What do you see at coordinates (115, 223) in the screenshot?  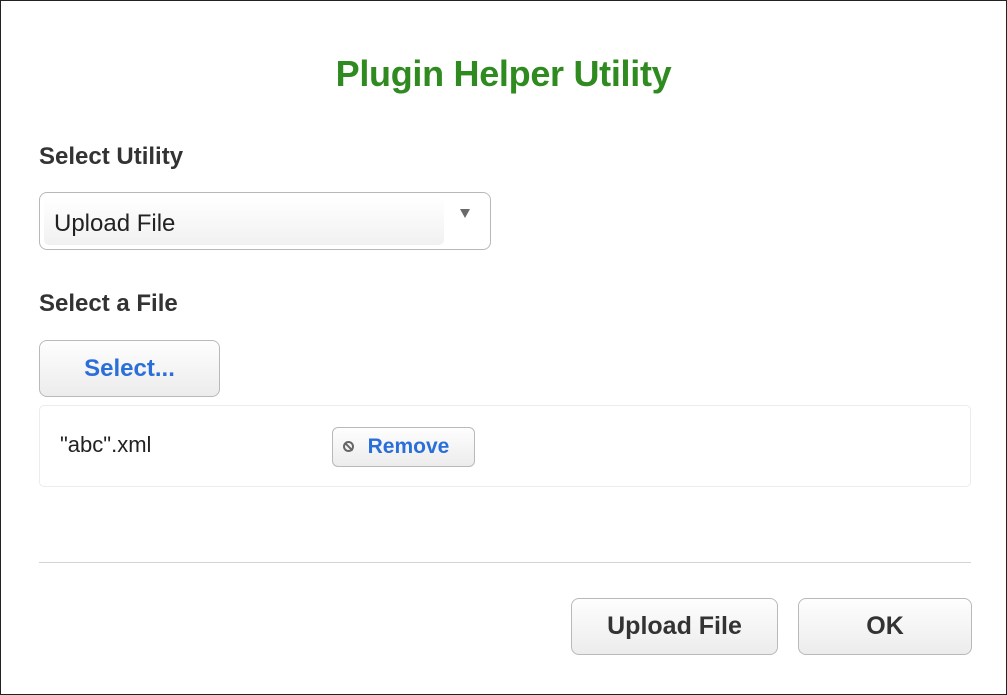 I see `utility-select-value: Upload File` at bounding box center [115, 223].